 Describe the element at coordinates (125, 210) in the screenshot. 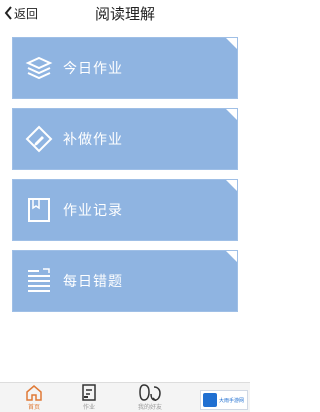

I see `card-homework-record: 作业记录` at that location.